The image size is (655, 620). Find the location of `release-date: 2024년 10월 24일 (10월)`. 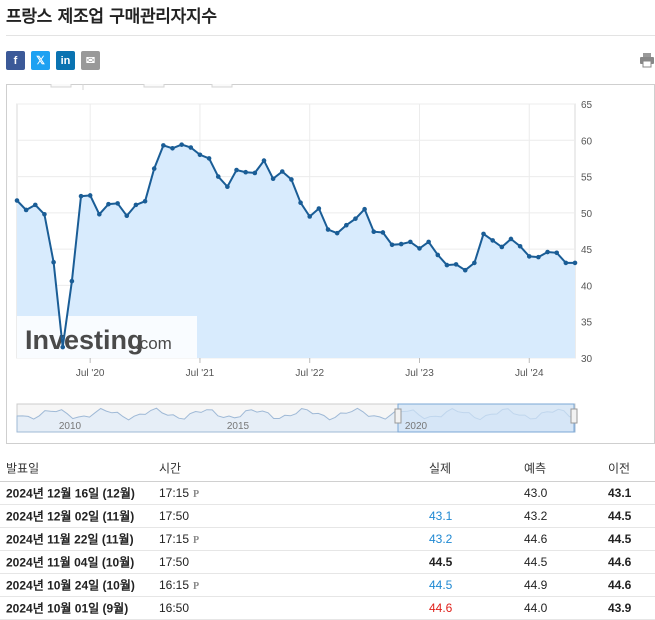

release-date: 2024년 10월 24일 (10월) is located at coordinates (70, 585).